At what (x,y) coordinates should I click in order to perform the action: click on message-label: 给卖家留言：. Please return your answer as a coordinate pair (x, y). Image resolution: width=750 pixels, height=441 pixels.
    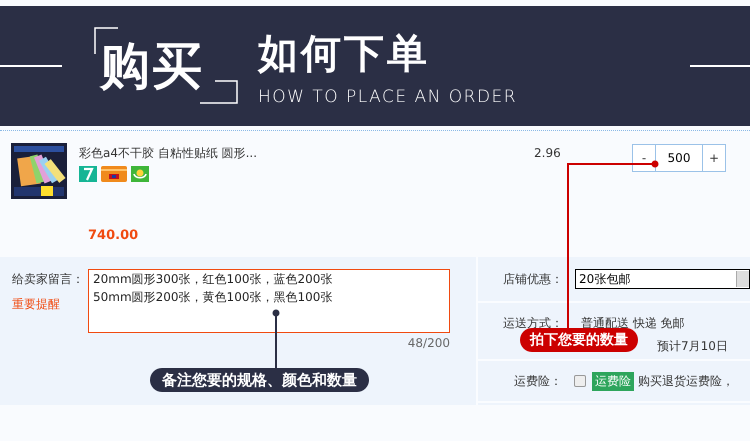
    Looking at the image, I should click on (48, 279).